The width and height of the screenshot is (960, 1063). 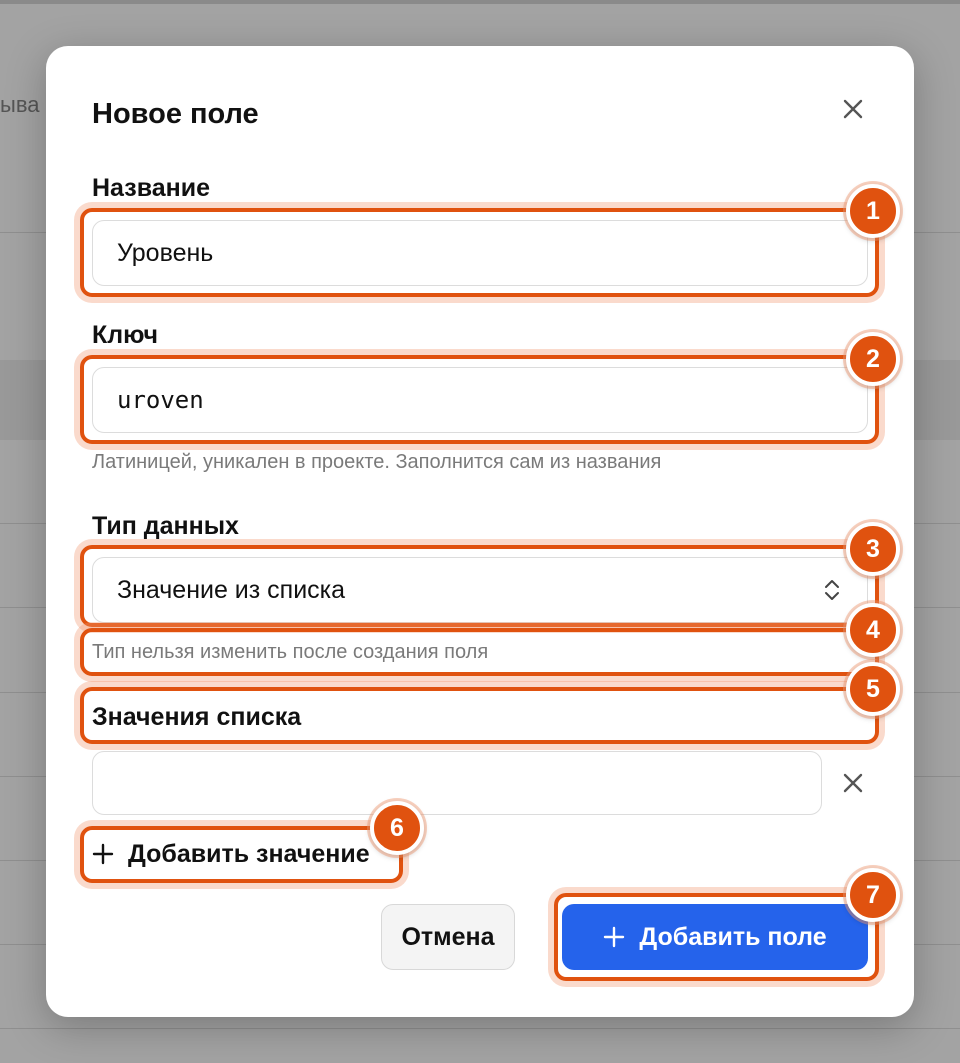 I want to click on add-field-label: Добавить поле, so click(x=733, y=936).